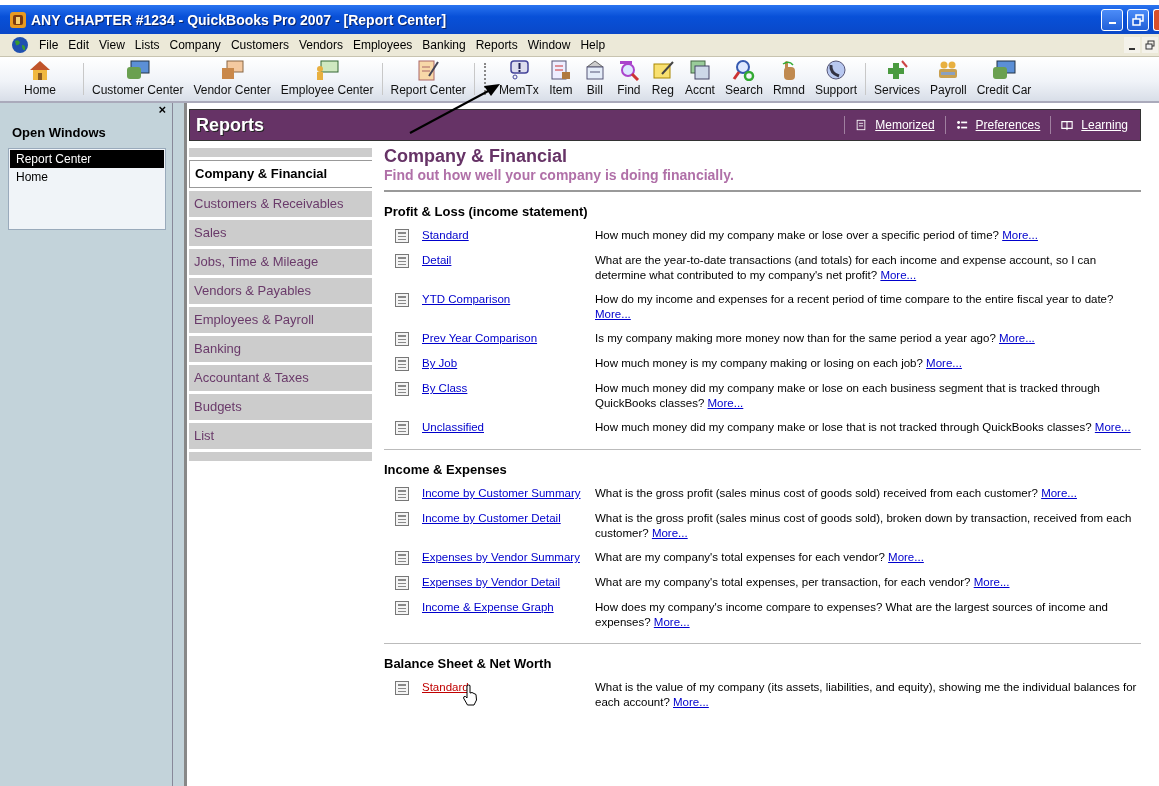 The height and width of the screenshot is (786, 1159). Describe the element at coordinates (1008, 125) in the screenshot. I see `header-link: Preferences` at that location.